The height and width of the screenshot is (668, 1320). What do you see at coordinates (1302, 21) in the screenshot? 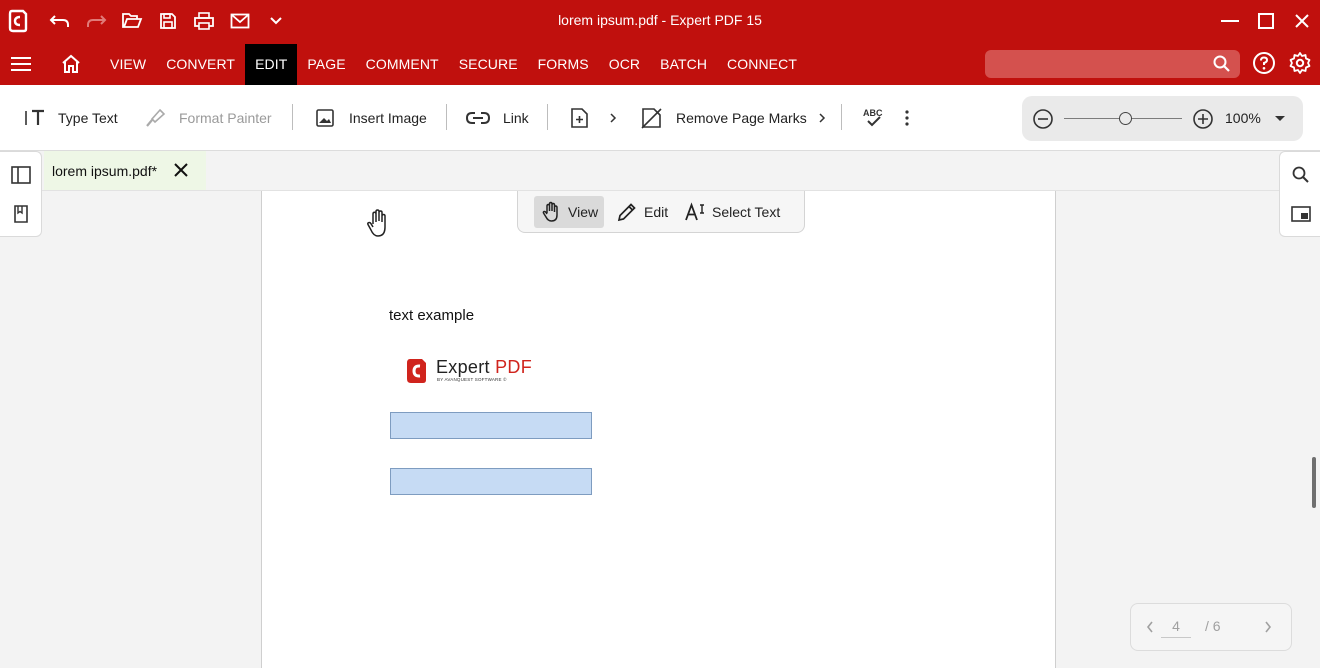
I see `close-icon` at bounding box center [1302, 21].